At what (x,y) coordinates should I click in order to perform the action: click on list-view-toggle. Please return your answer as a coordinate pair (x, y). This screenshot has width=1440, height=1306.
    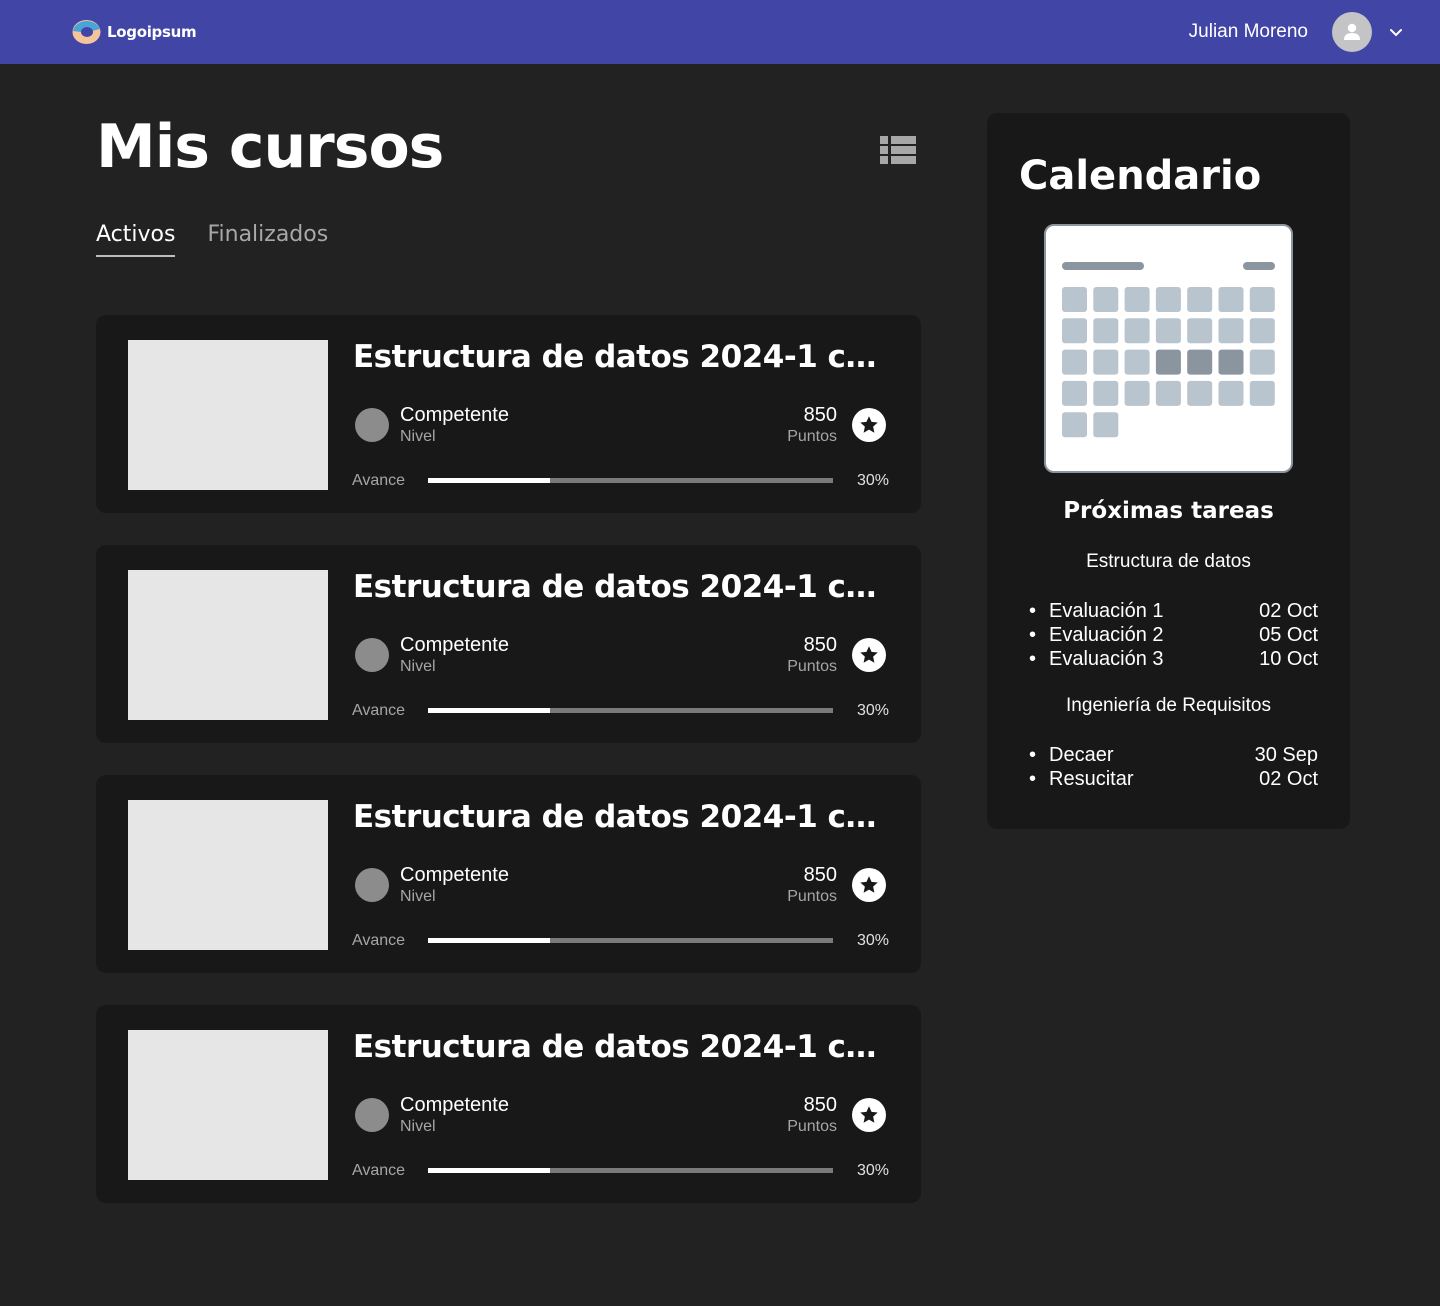
    Looking at the image, I should click on (898, 151).